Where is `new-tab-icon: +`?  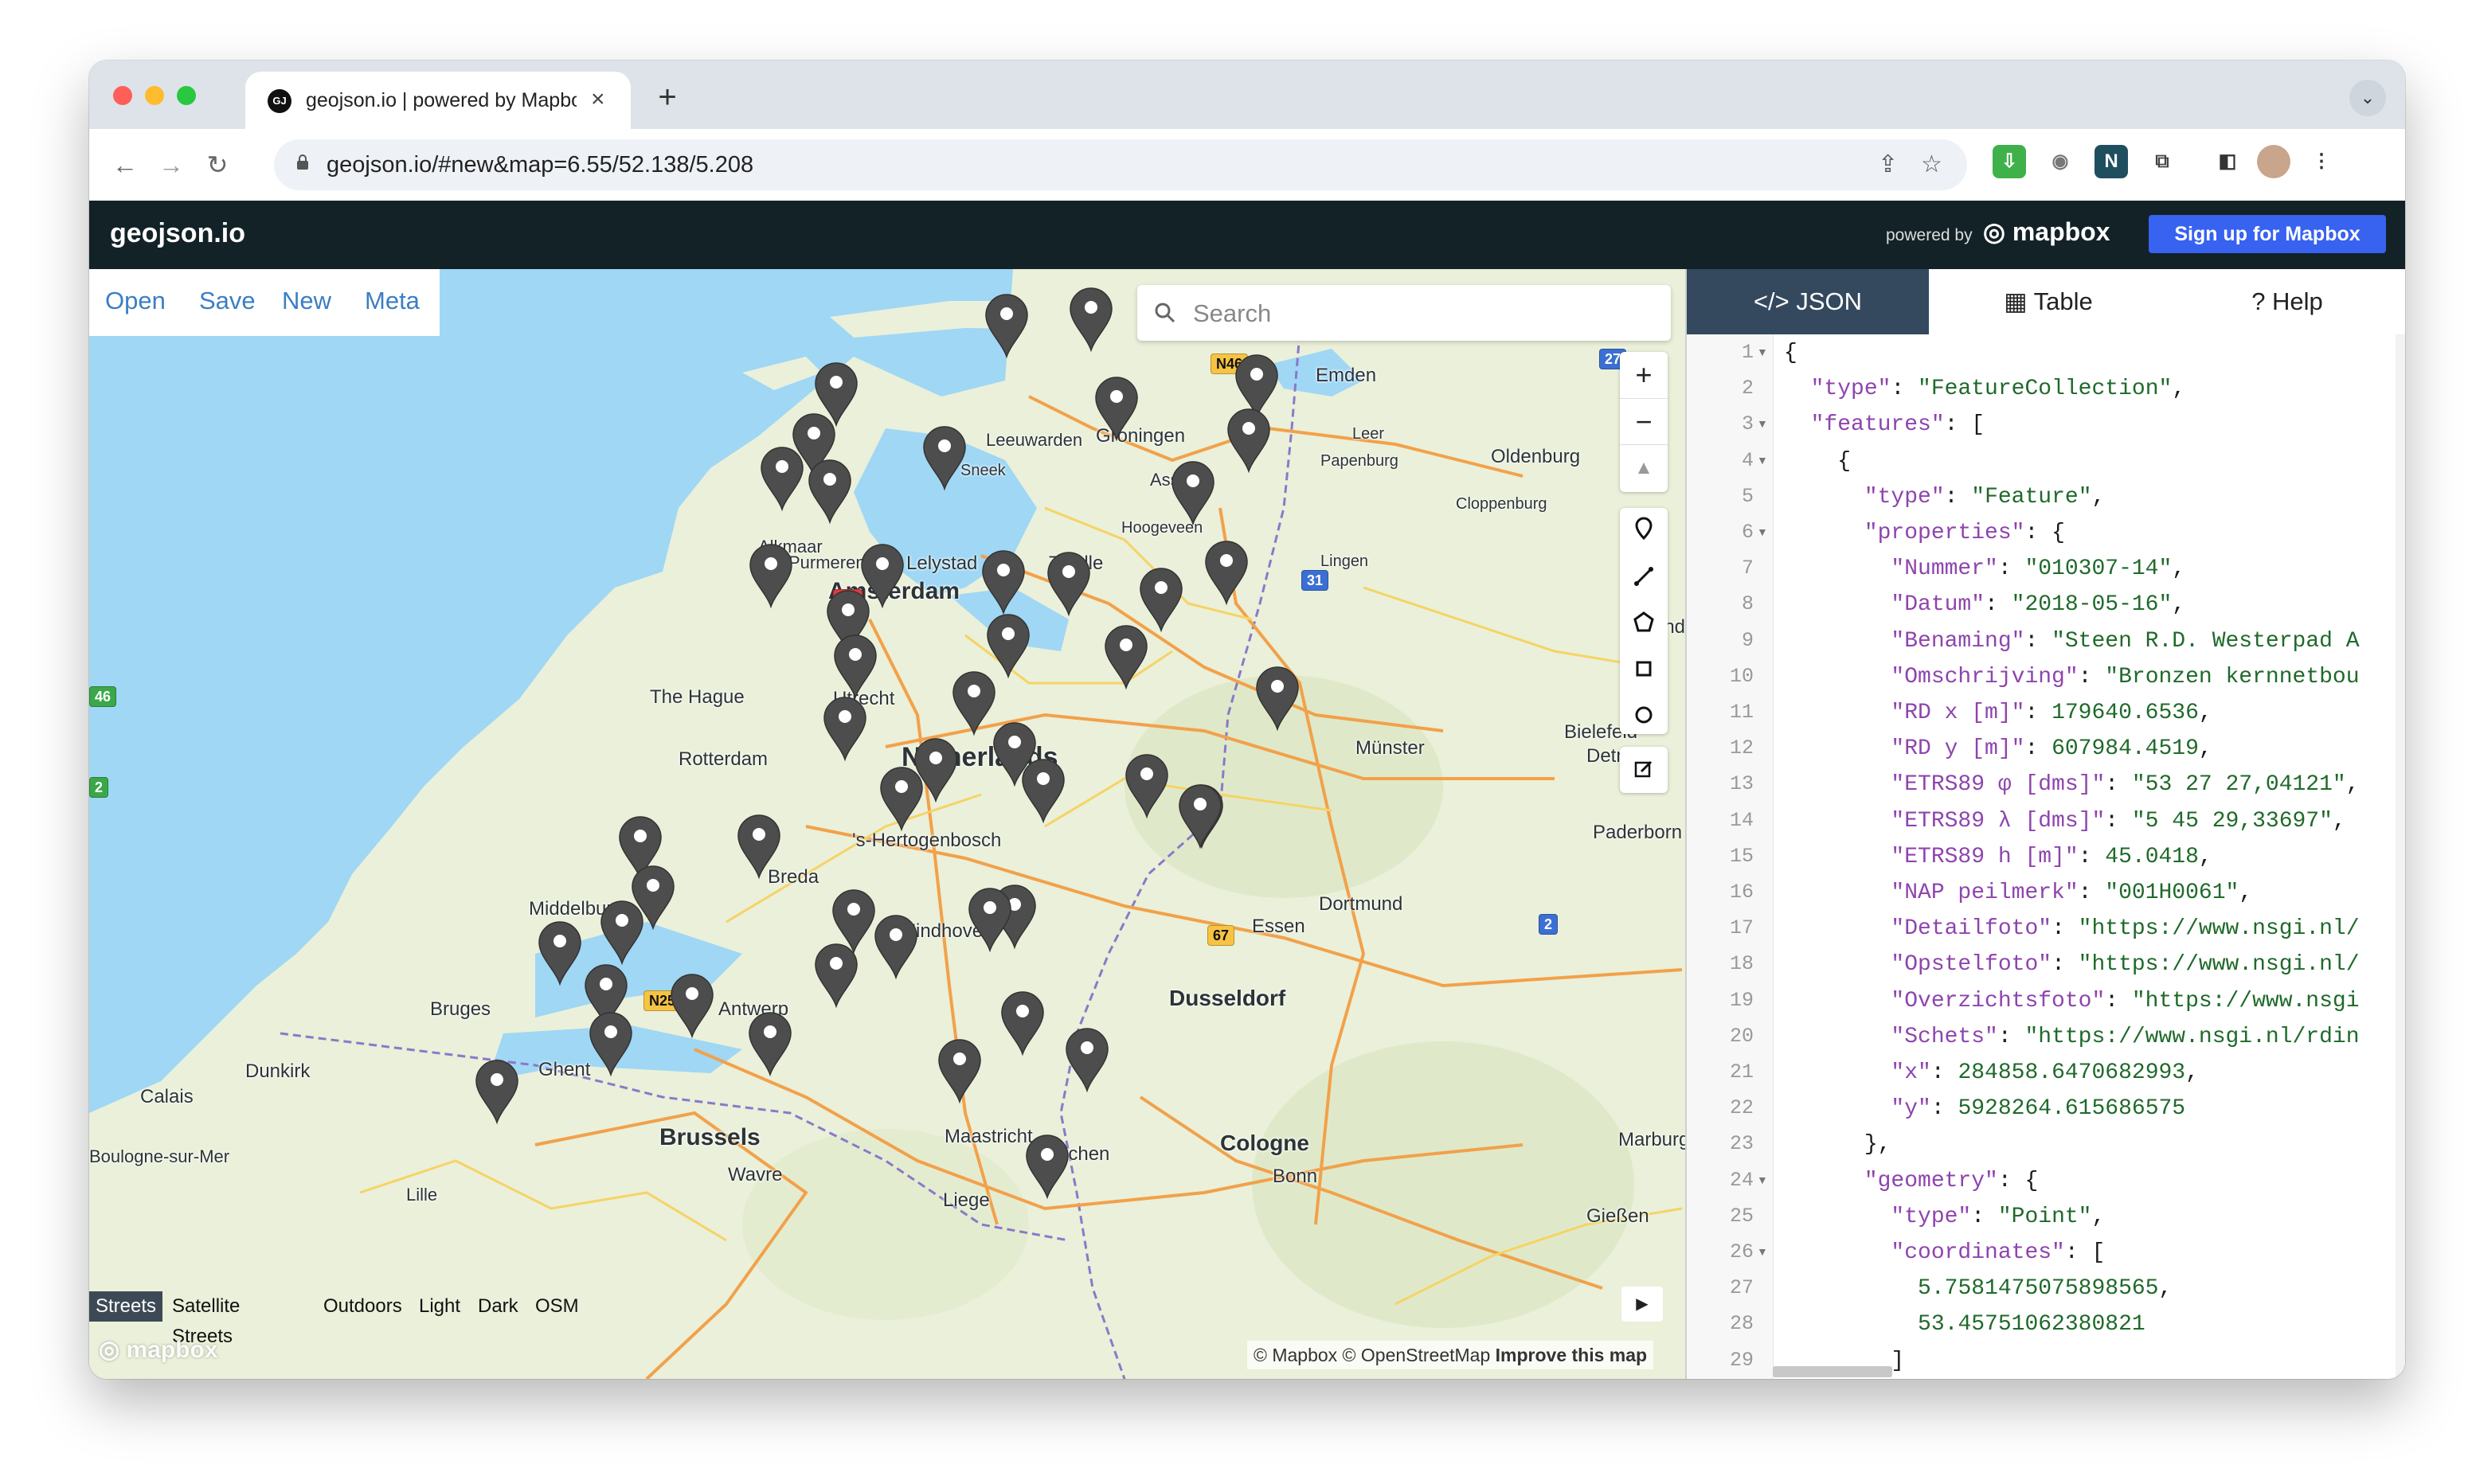 new-tab-icon: + is located at coordinates (667, 98).